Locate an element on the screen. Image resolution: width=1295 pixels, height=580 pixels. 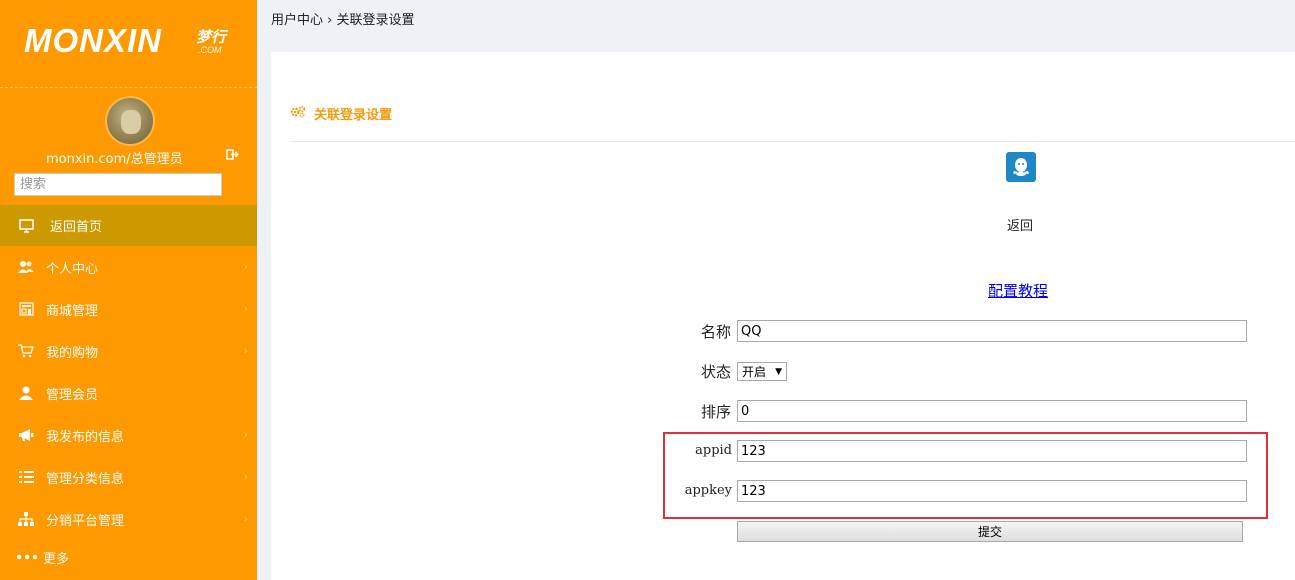
appkey-label: appkey is located at coordinates (708, 490).